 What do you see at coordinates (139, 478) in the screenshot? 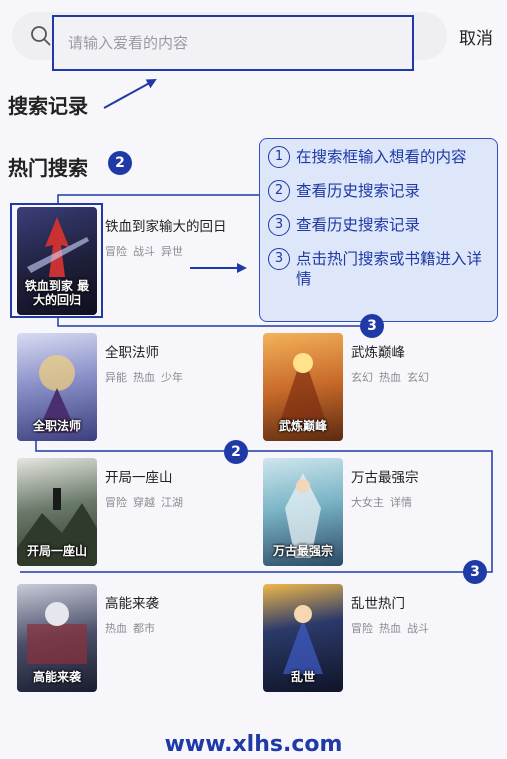
I see `book-title: 开局一座山` at bounding box center [139, 478].